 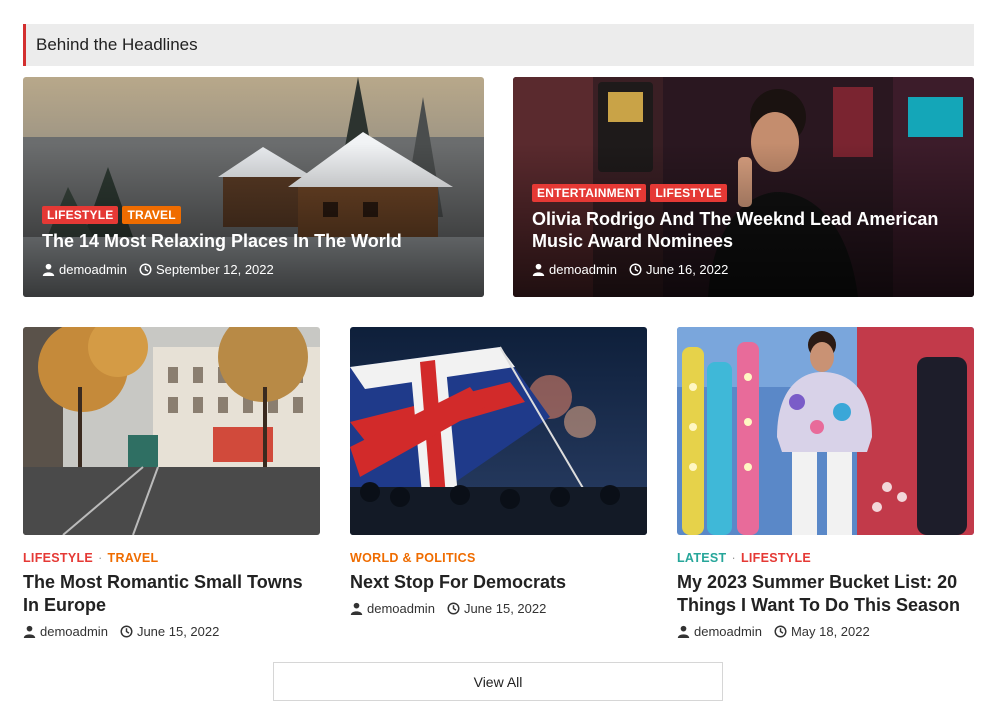 I want to click on category-travel: TRAVEL, so click(x=133, y=558).